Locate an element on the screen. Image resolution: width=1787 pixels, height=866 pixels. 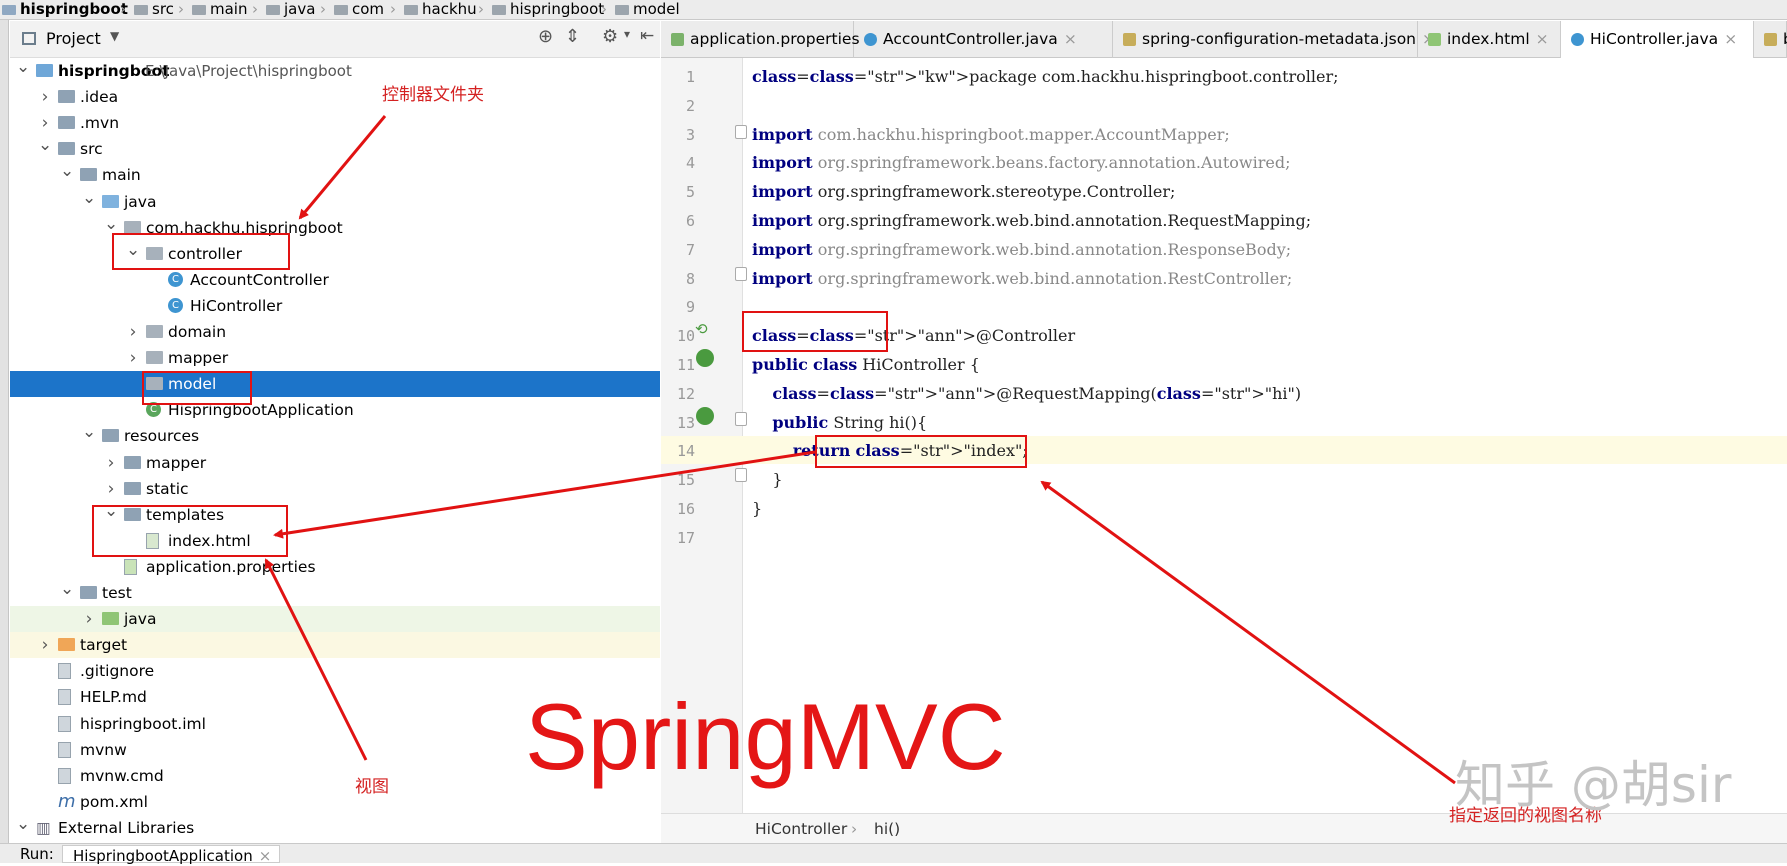
watermark: 知乎 @胡sir is located at coordinates (1593, 785).